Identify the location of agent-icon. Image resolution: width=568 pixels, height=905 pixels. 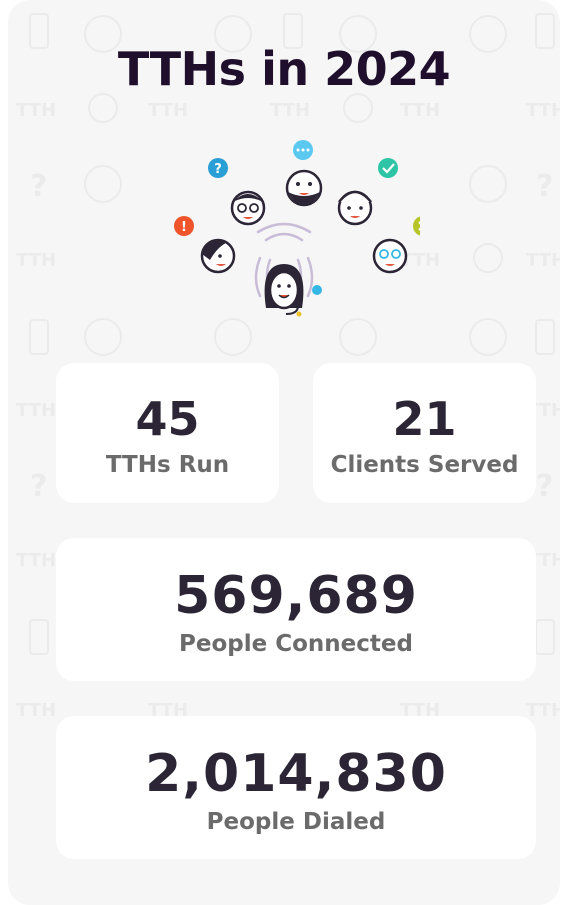
(293, 290).